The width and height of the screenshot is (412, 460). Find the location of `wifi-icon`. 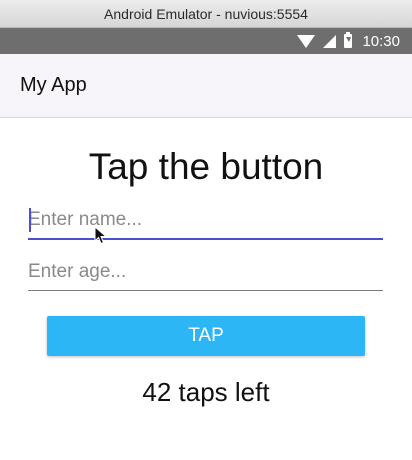

wifi-icon is located at coordinates (306, 41).